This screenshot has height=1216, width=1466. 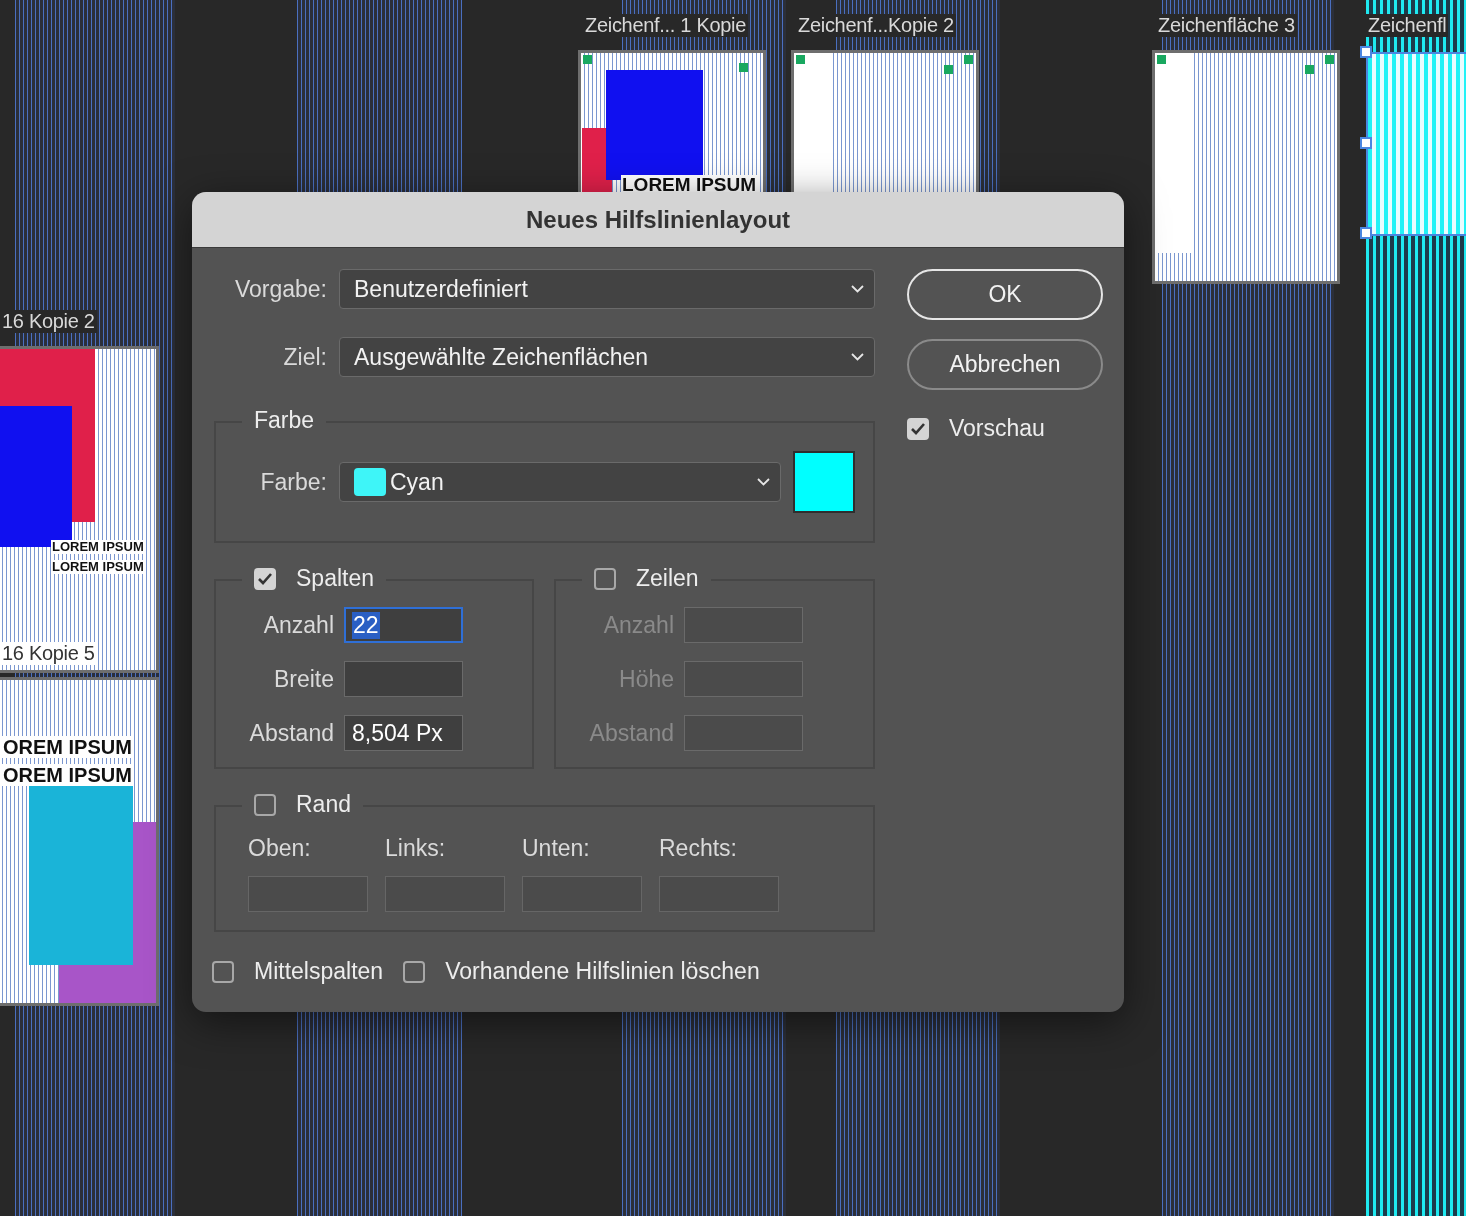 I want to click on checkbox-label: Vorhandene Hilfslinien löschen, so click(x=602, y=971).